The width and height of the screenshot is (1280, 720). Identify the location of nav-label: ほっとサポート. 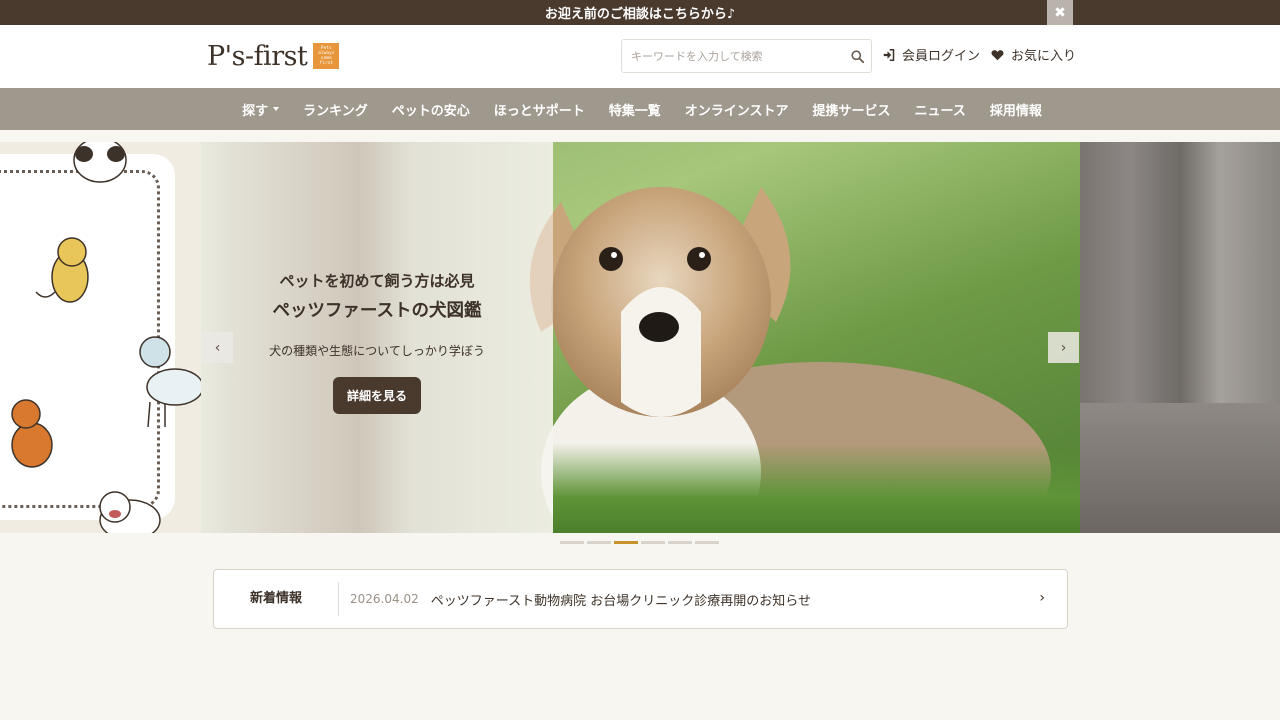
(539, 111).